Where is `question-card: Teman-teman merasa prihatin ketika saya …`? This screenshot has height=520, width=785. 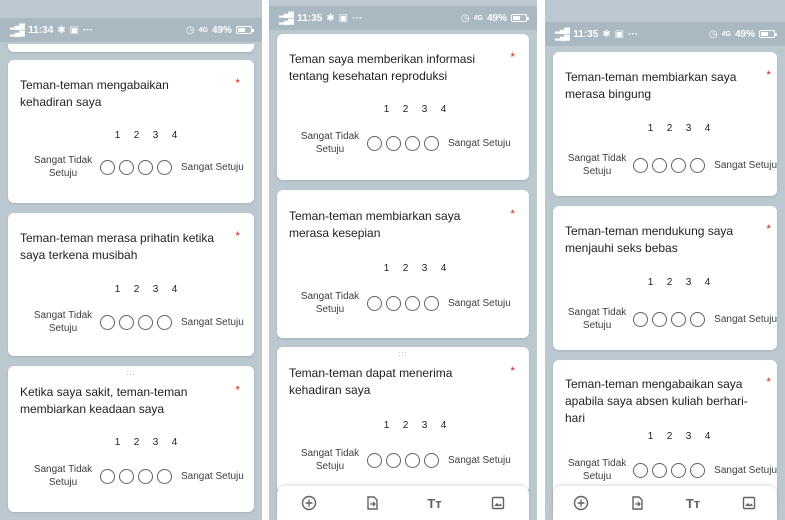 question-card: Teman-teman merasa prihatin ketika saya … is located at coordinates (131, 284).